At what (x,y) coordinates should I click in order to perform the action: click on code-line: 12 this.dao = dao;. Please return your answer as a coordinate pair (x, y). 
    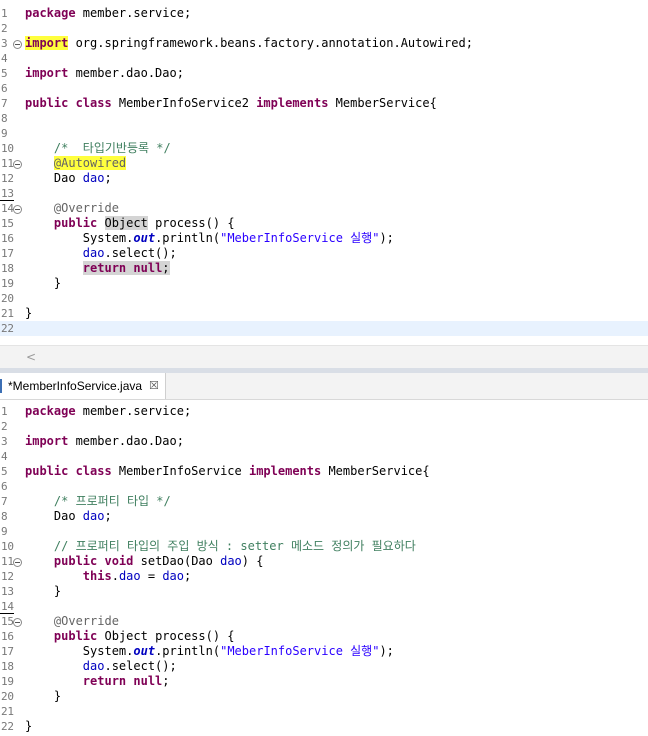
    Looking at the image, I should click on (324, 576).